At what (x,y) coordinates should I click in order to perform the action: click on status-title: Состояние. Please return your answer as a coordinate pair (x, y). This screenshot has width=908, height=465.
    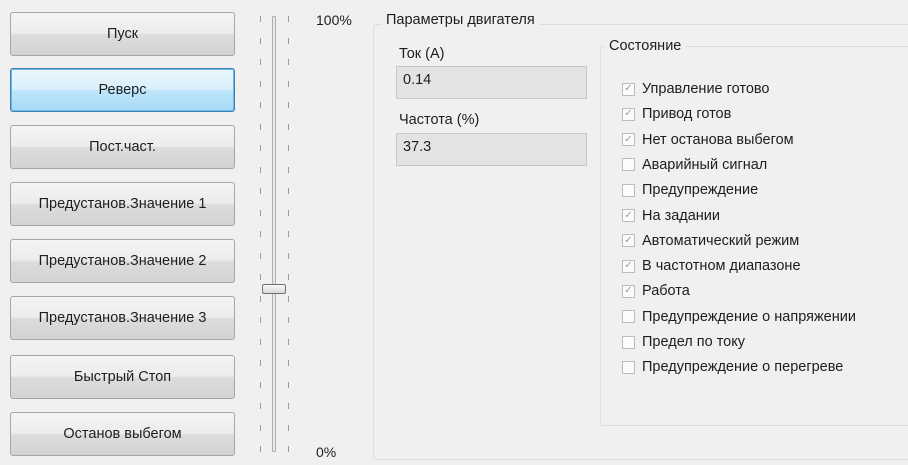
    Looking at the image, I should click on (645, 46).